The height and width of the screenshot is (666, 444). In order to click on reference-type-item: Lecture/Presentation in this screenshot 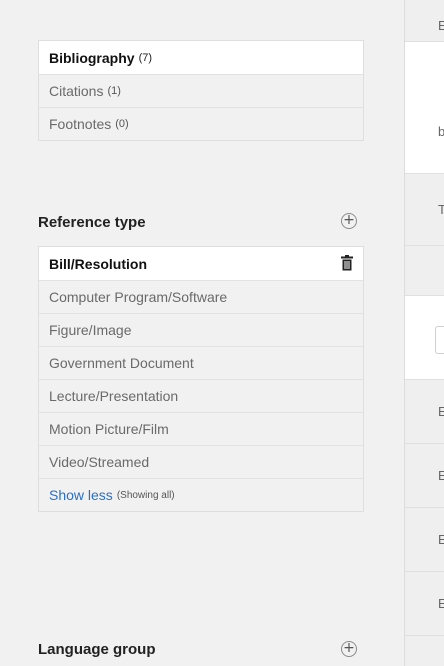, I will do `click(201, 395)`.